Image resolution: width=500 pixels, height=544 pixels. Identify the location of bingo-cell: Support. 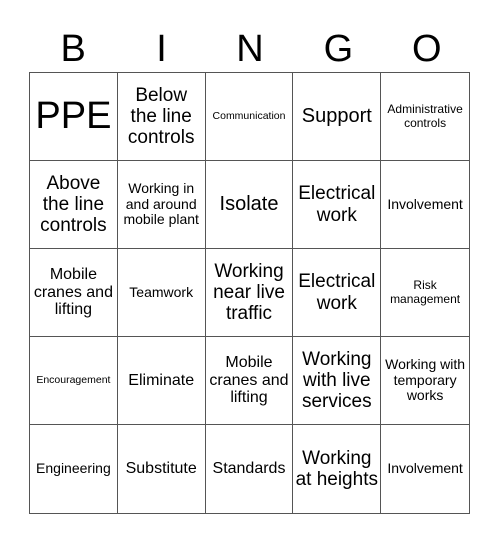
(337, 117).